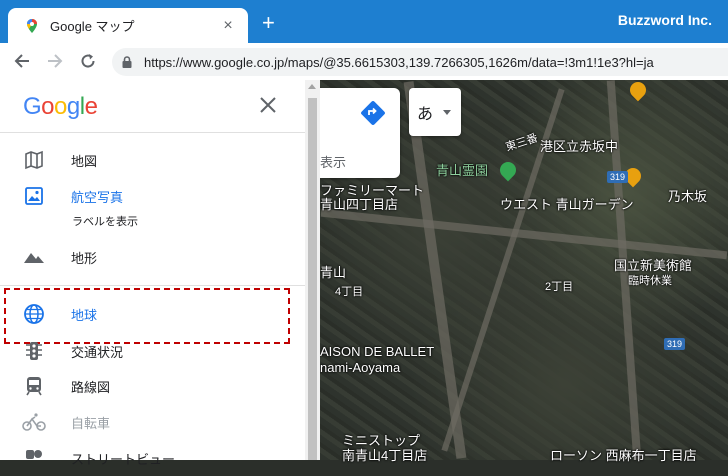  What do you see at coordinates (579, 145) in the screenshot?
I see `map-label: 港区立赤坂中` at bounding box center [579, 145].